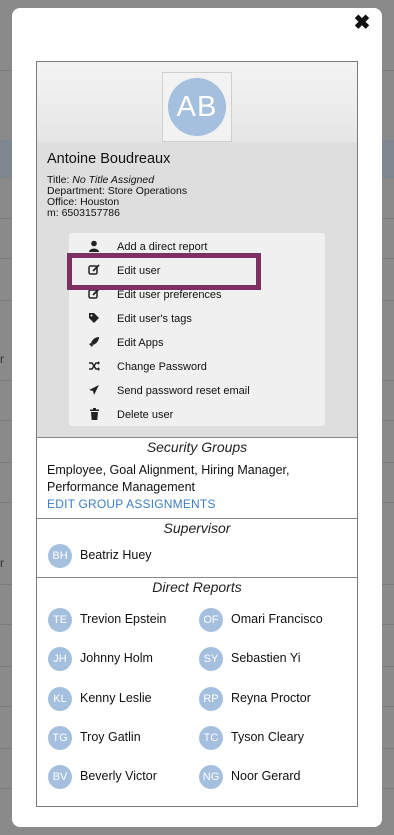 This screenshot has height=835, width=394. What do you see at coordinates (94, 319) in the screenshot?
I see `tags-icon` at bounding box center [94, 319].